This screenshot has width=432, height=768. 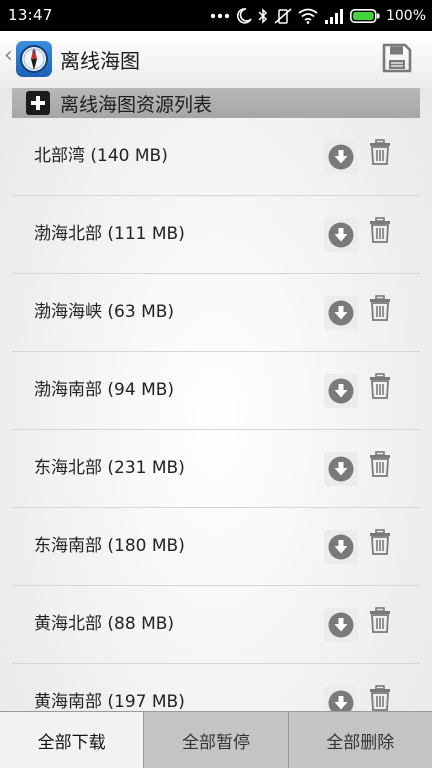 I want to click on status-bar: 13:47 100%, so click(x=216, y=15).